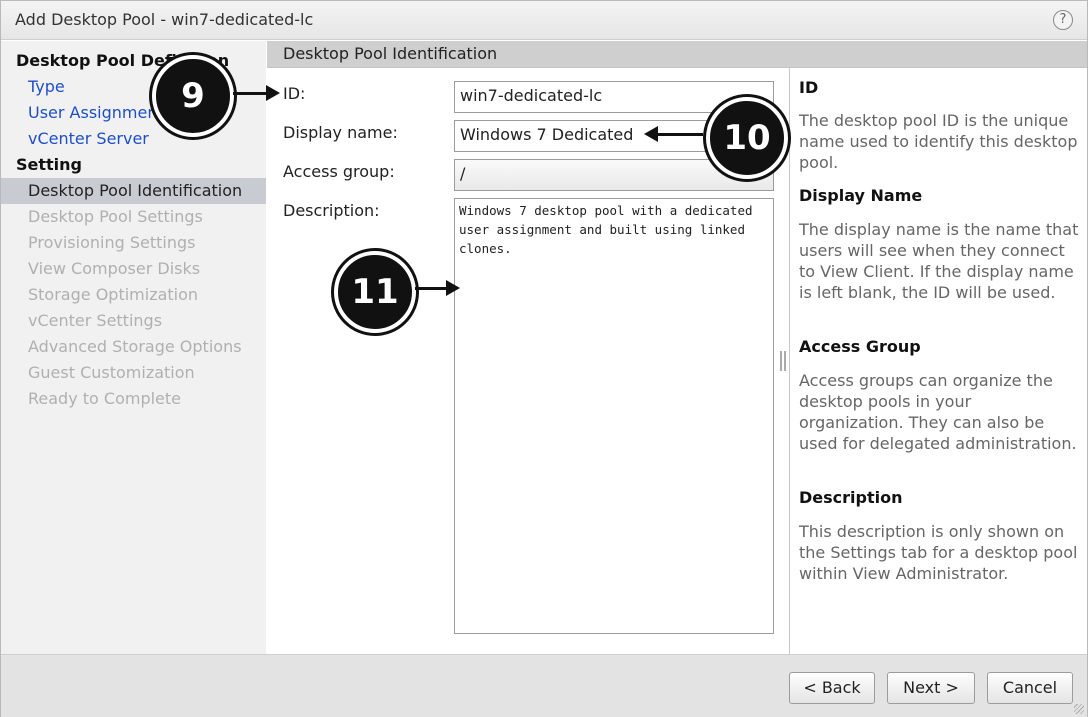 The image size is (1088, 717). Describe the element at coordinates (851, 497) in the screenshot. I see `help-description-title: Description` at that location.